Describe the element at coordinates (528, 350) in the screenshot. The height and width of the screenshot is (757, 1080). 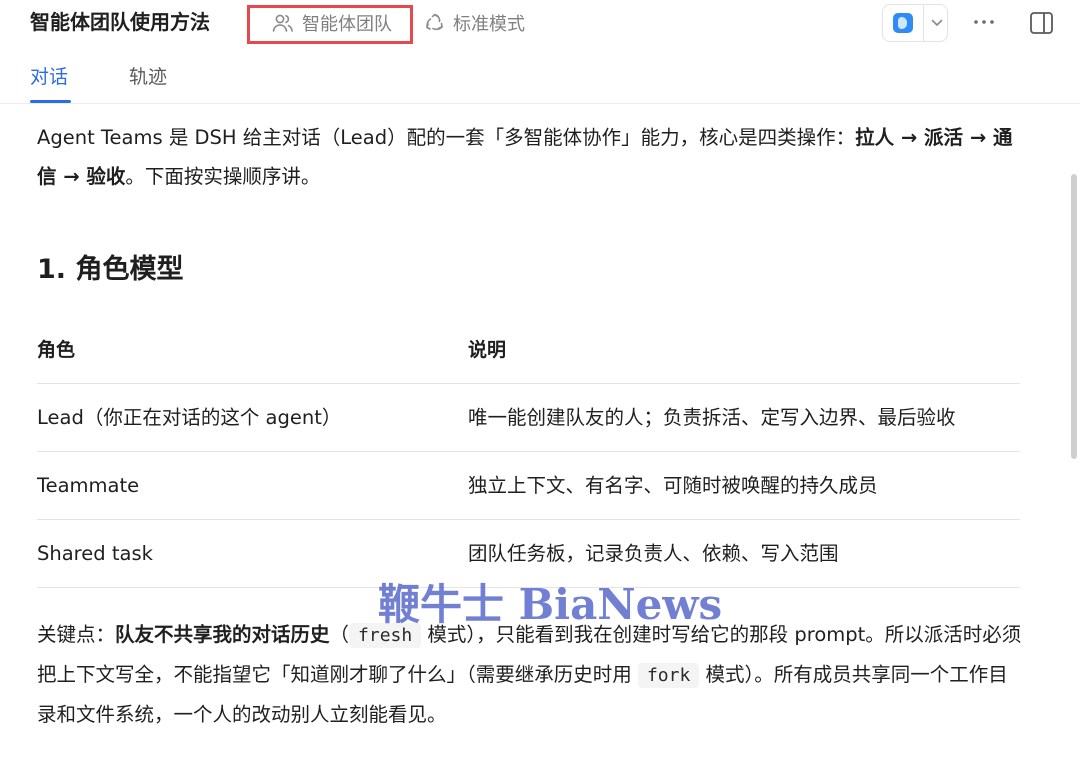
I see `table-header-row: 角色 说明` at that location.